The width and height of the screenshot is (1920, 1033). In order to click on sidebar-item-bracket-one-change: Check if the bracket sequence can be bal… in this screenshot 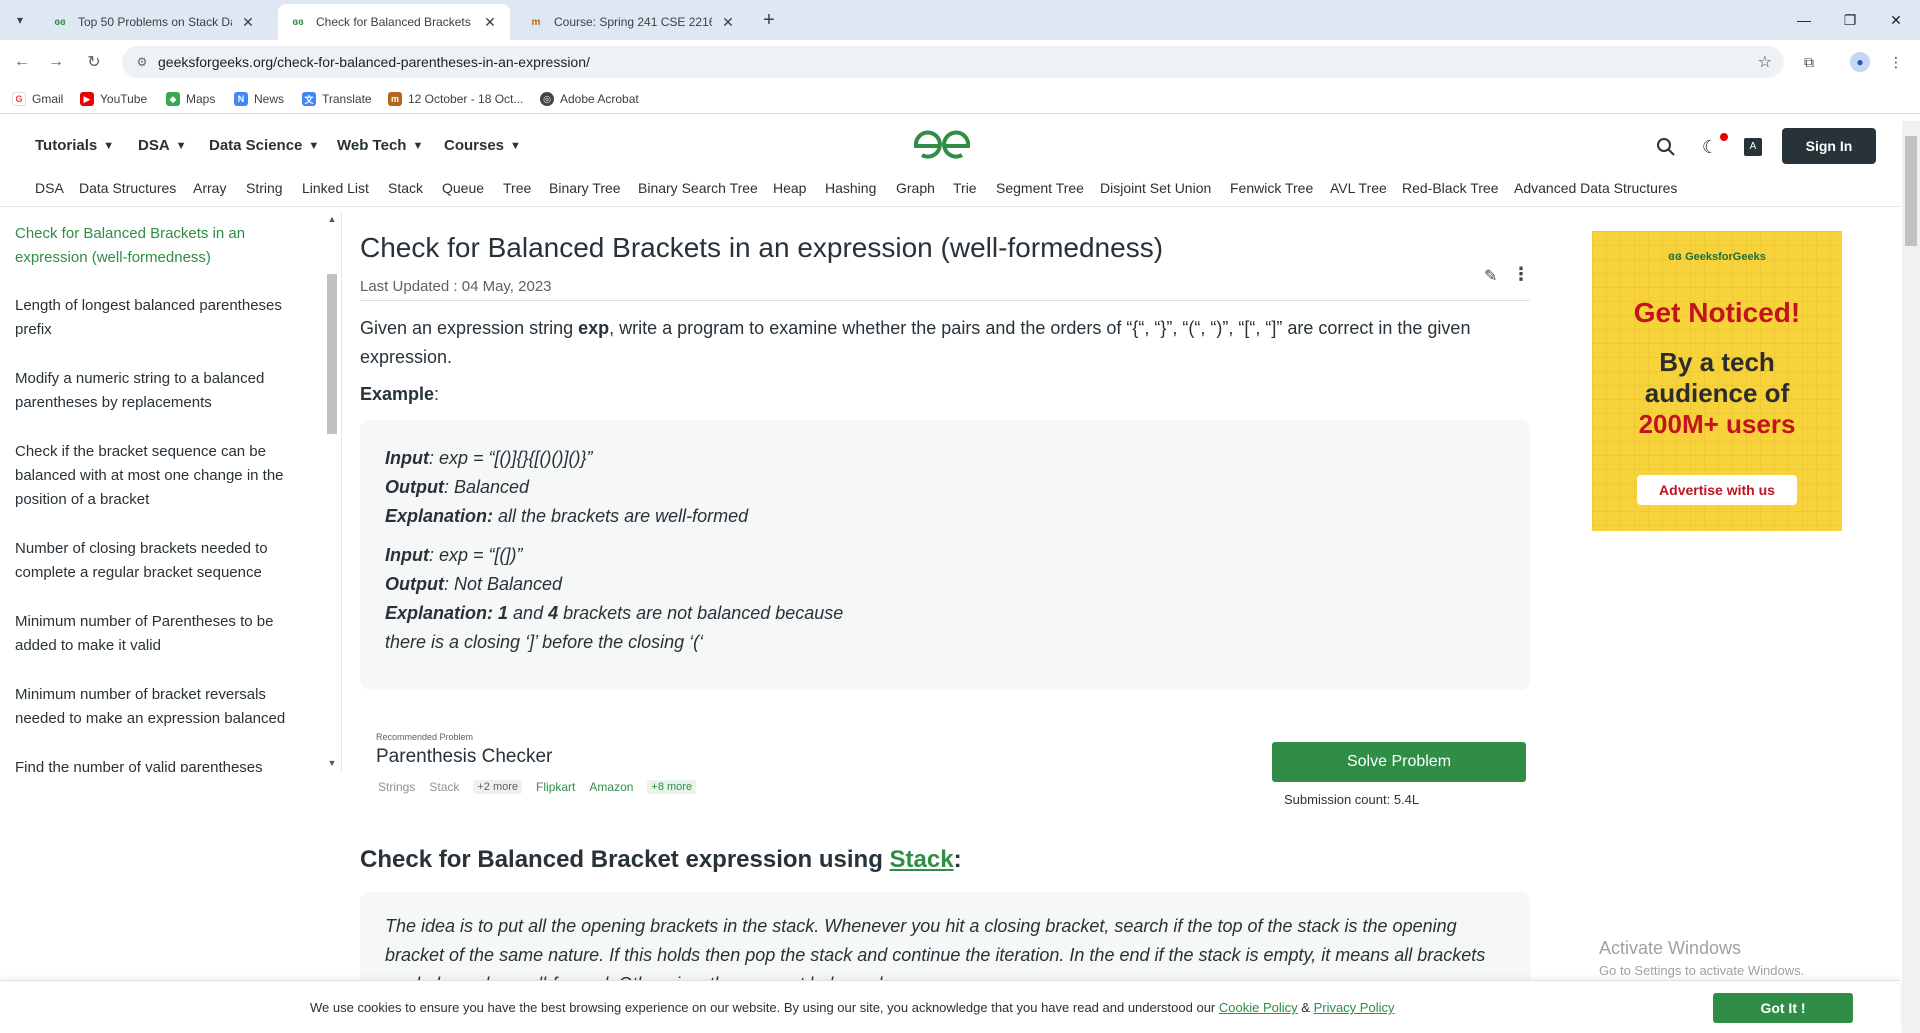, I will do `click(155, 476)`.